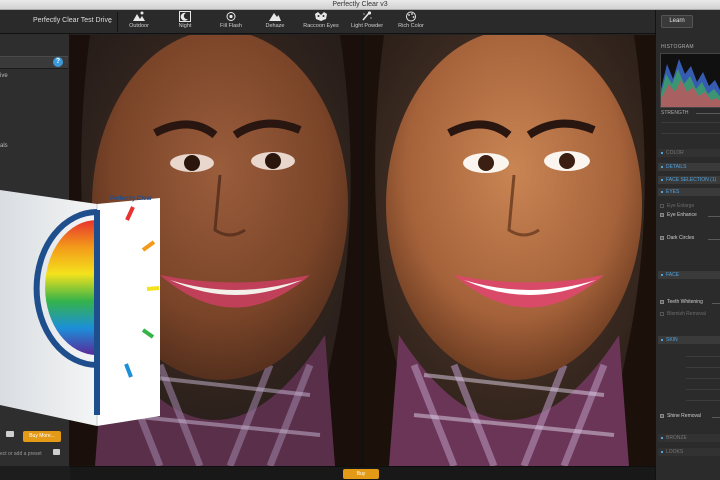 This screenshot has width=720, height=480. I want to click on option-label: Teeth Whitening, so click(685, 302).